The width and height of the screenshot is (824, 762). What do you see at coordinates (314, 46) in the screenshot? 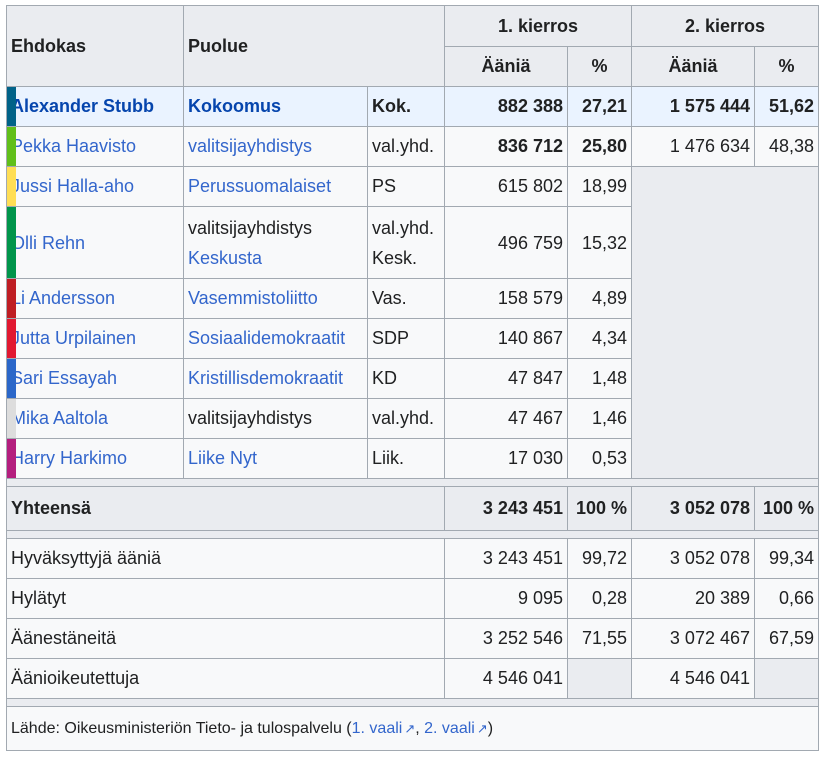
I see `header-party: Puolue` at bounding box center [314, 46].